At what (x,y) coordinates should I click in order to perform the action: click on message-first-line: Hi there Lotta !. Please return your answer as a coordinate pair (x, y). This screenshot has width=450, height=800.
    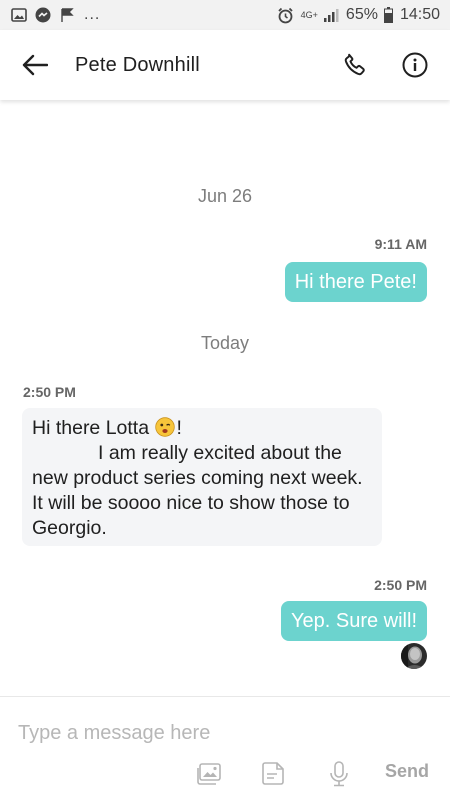
    Looking at the image, I should click on (202, 428).